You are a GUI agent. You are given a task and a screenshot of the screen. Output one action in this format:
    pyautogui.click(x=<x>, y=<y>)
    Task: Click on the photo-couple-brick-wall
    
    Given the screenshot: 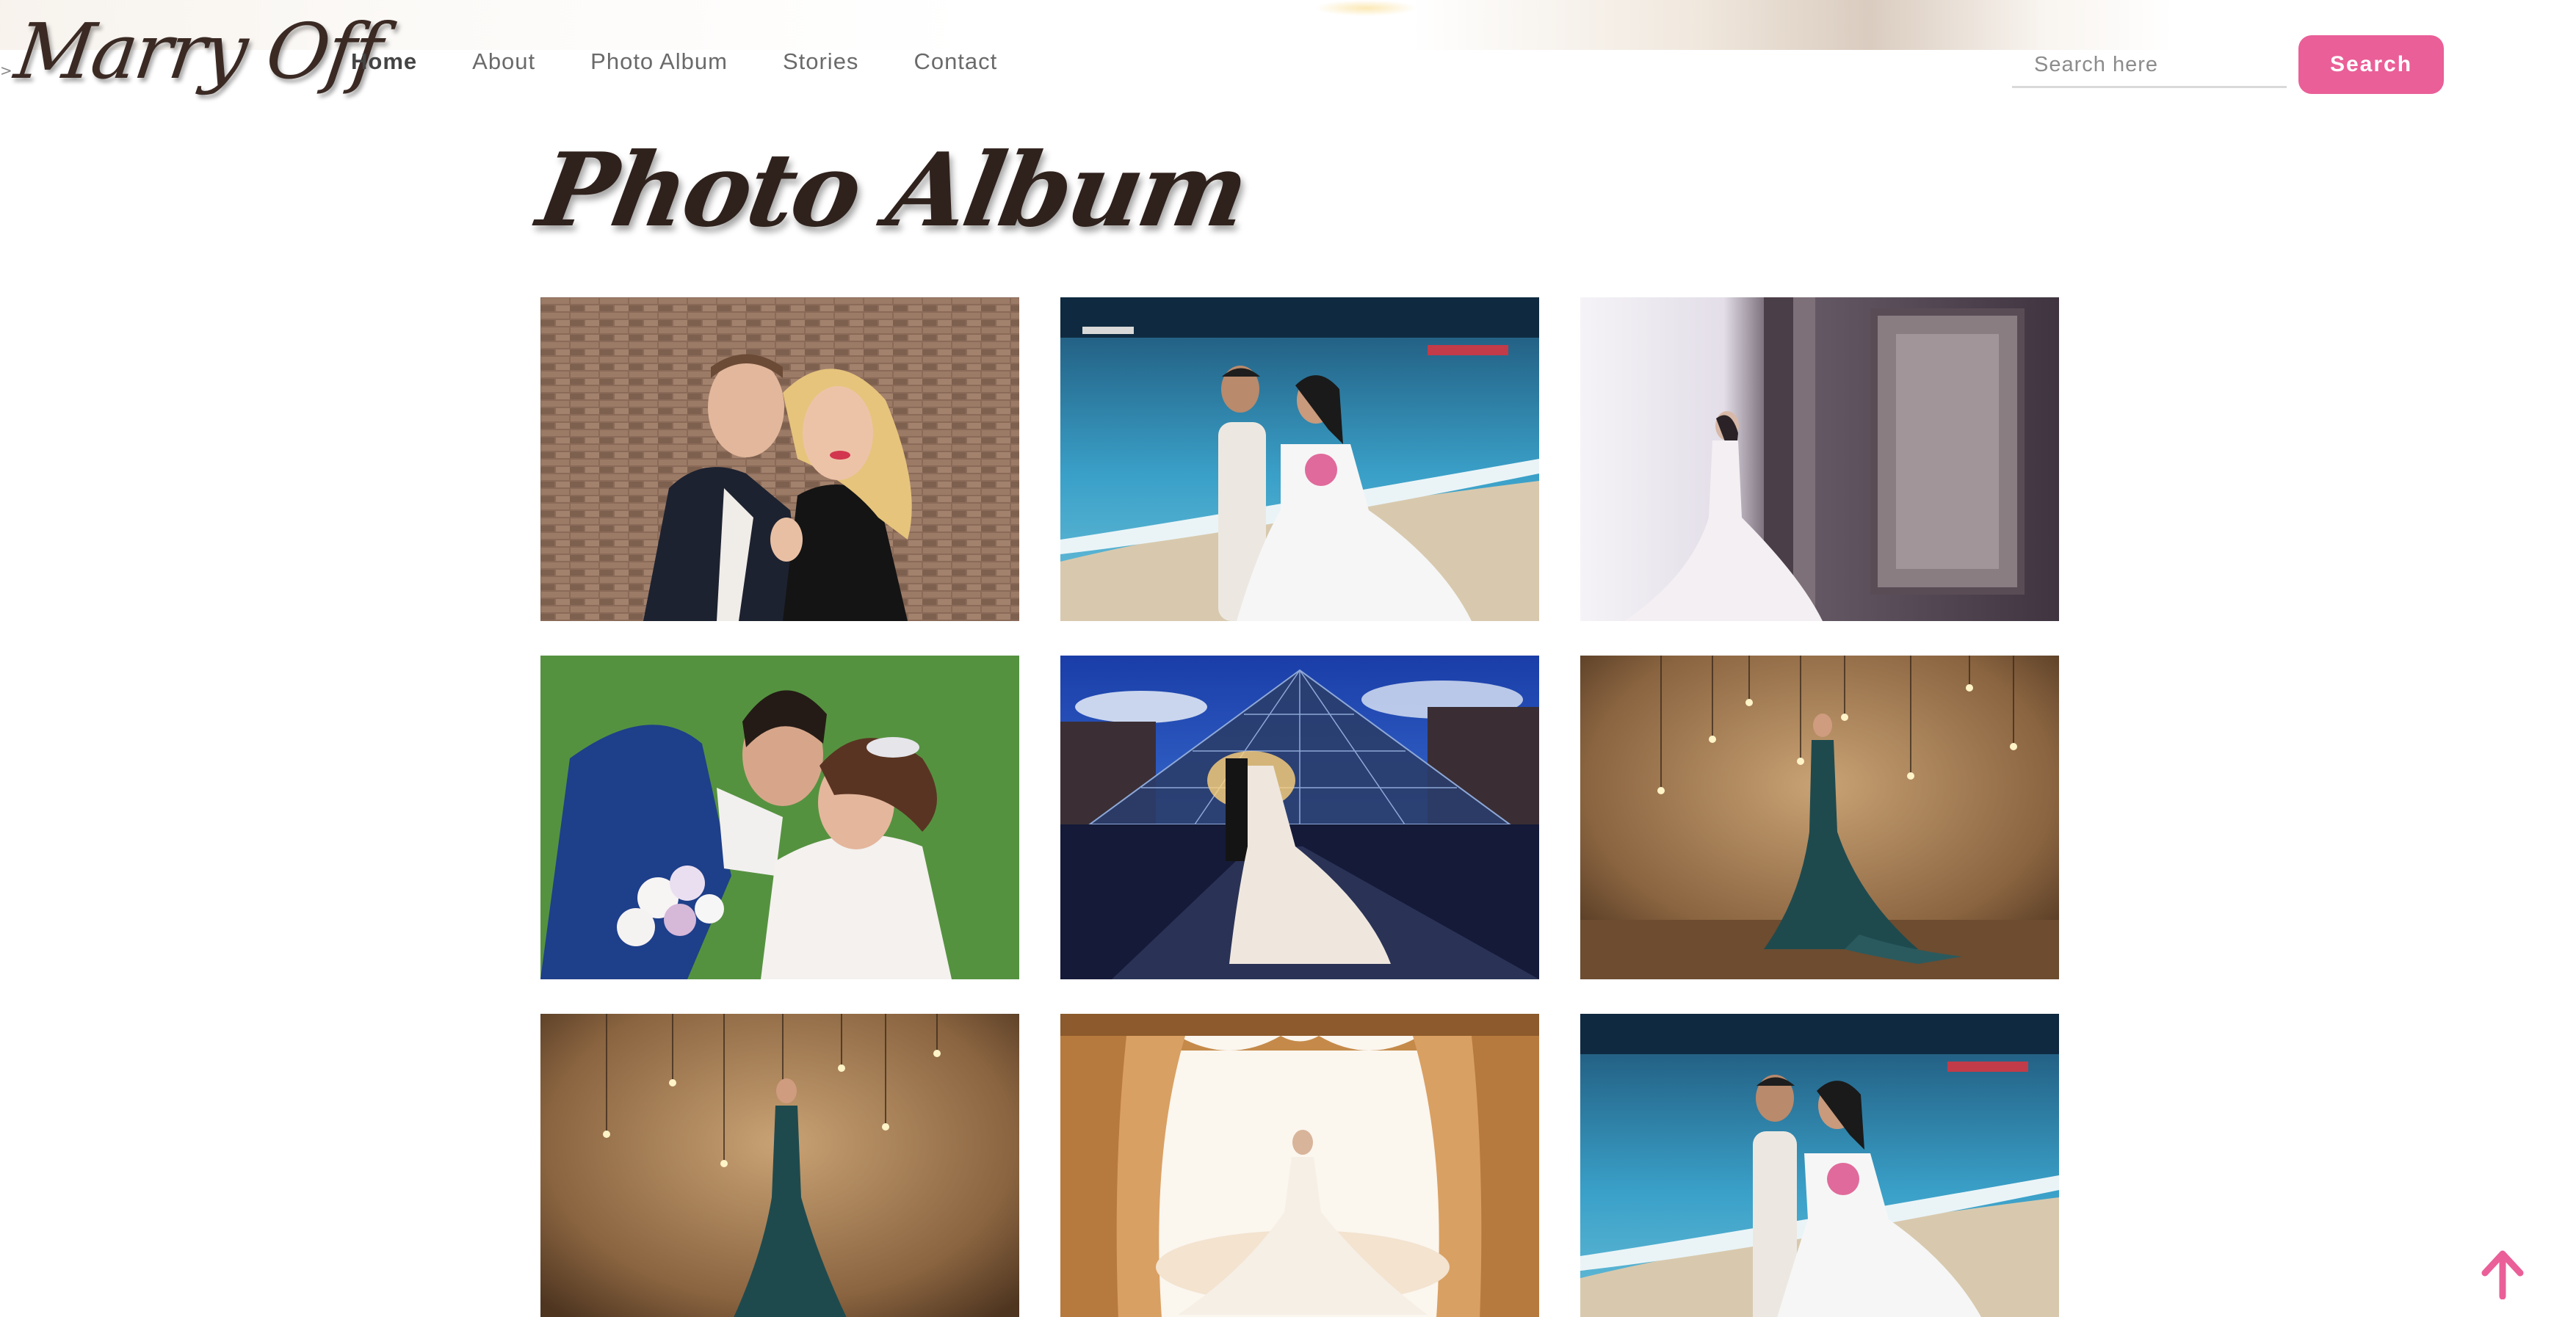 What is the action you would take?
    pyautogui.click(x=779, y=459)
    